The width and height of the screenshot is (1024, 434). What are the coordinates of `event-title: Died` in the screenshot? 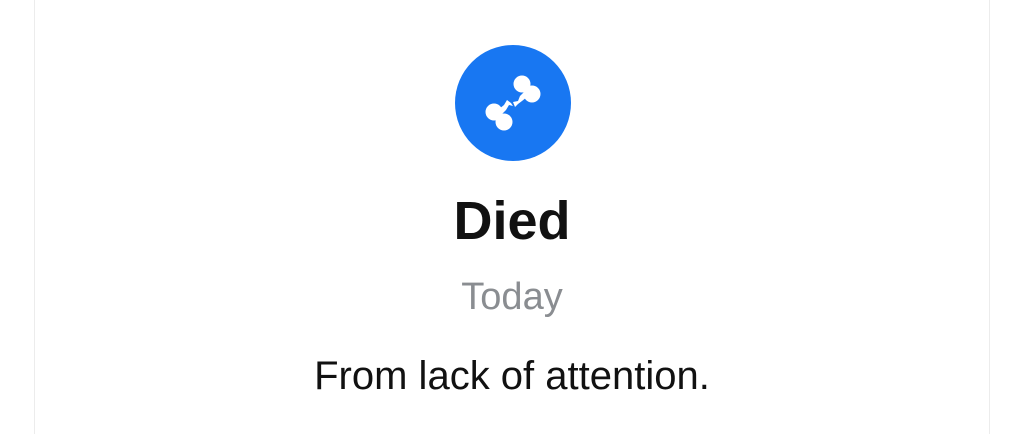 It's located at (512, 221).